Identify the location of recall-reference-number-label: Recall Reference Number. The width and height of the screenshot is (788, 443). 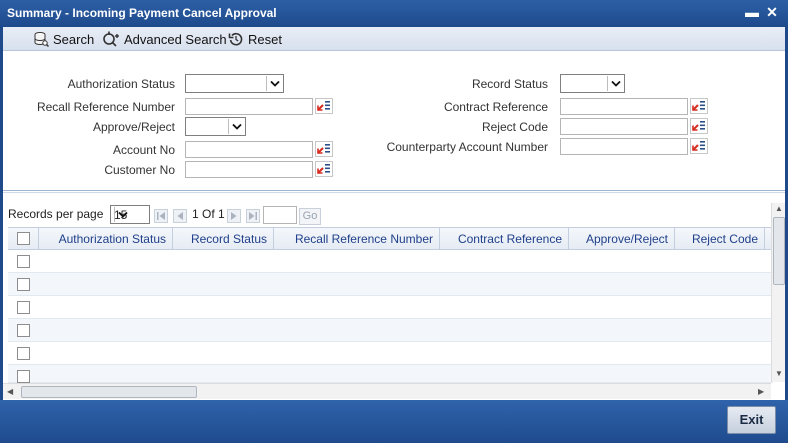
(105, 107).